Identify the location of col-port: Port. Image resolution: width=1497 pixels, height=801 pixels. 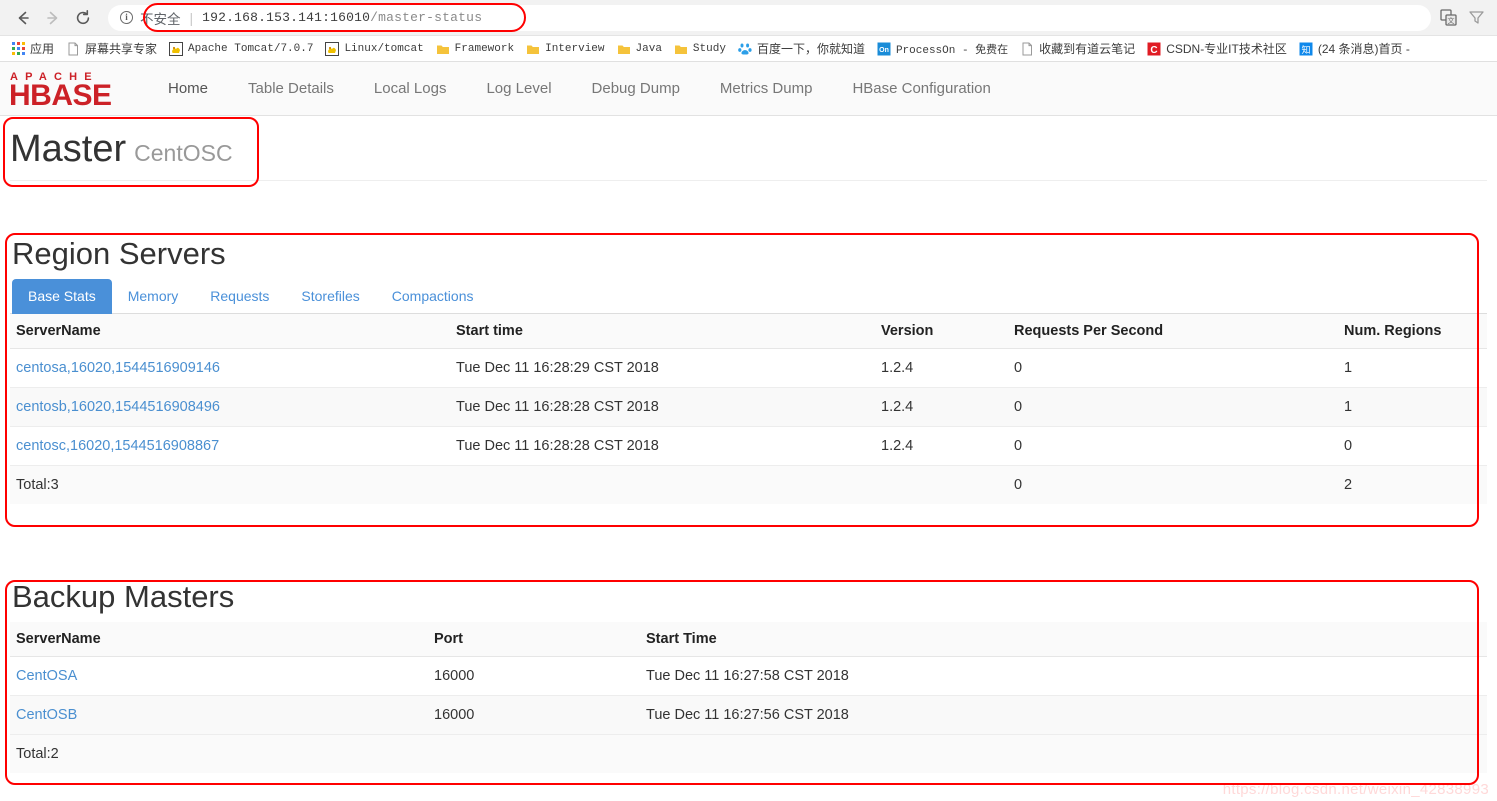
(534, 640).